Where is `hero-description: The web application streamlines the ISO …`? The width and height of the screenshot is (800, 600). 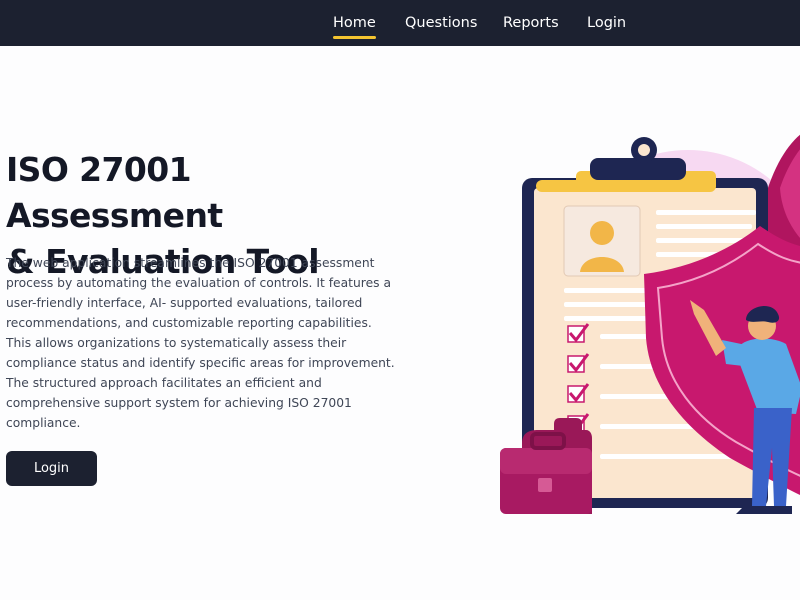 hero-description: The web application streamlines the ISO … is located at coordinates (200, 343).